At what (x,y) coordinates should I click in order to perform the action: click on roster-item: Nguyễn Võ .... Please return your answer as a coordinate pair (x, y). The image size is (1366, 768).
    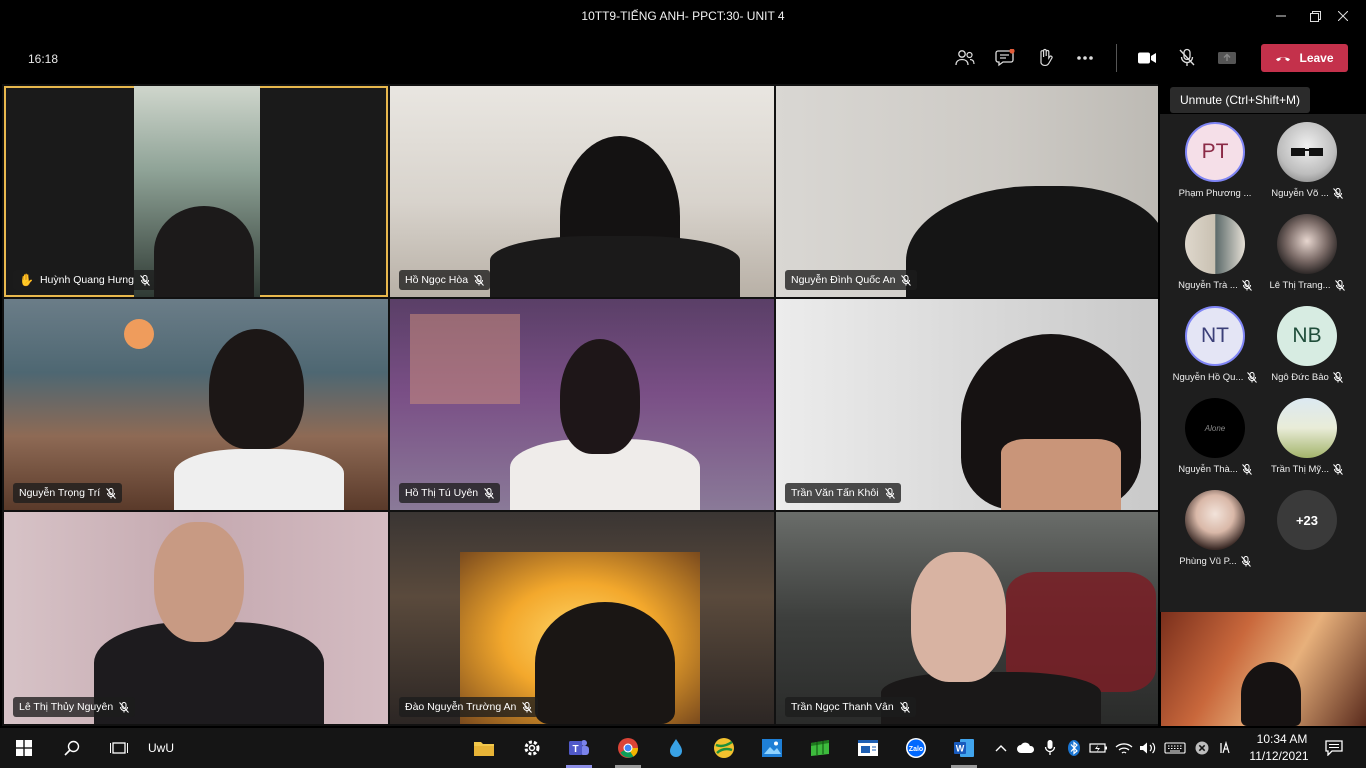
    Looking at the image, I should click on (1307, 160).